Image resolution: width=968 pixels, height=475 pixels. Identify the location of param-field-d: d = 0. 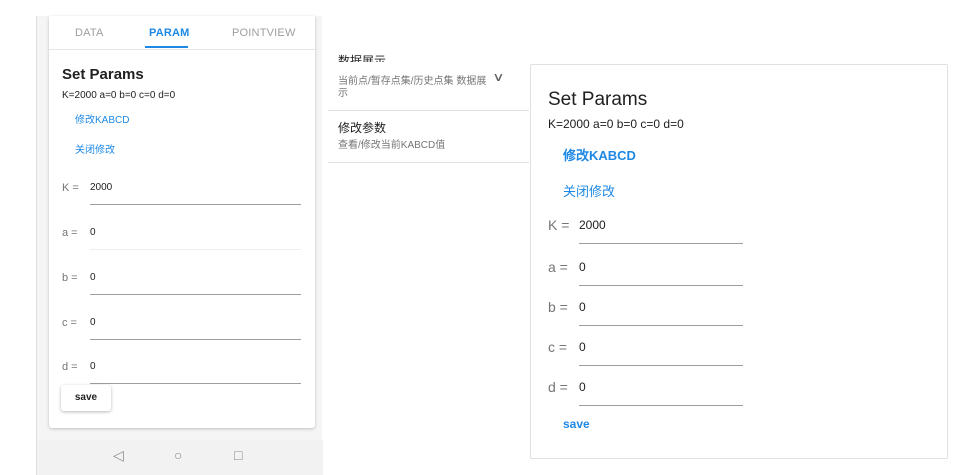
(648, 397).